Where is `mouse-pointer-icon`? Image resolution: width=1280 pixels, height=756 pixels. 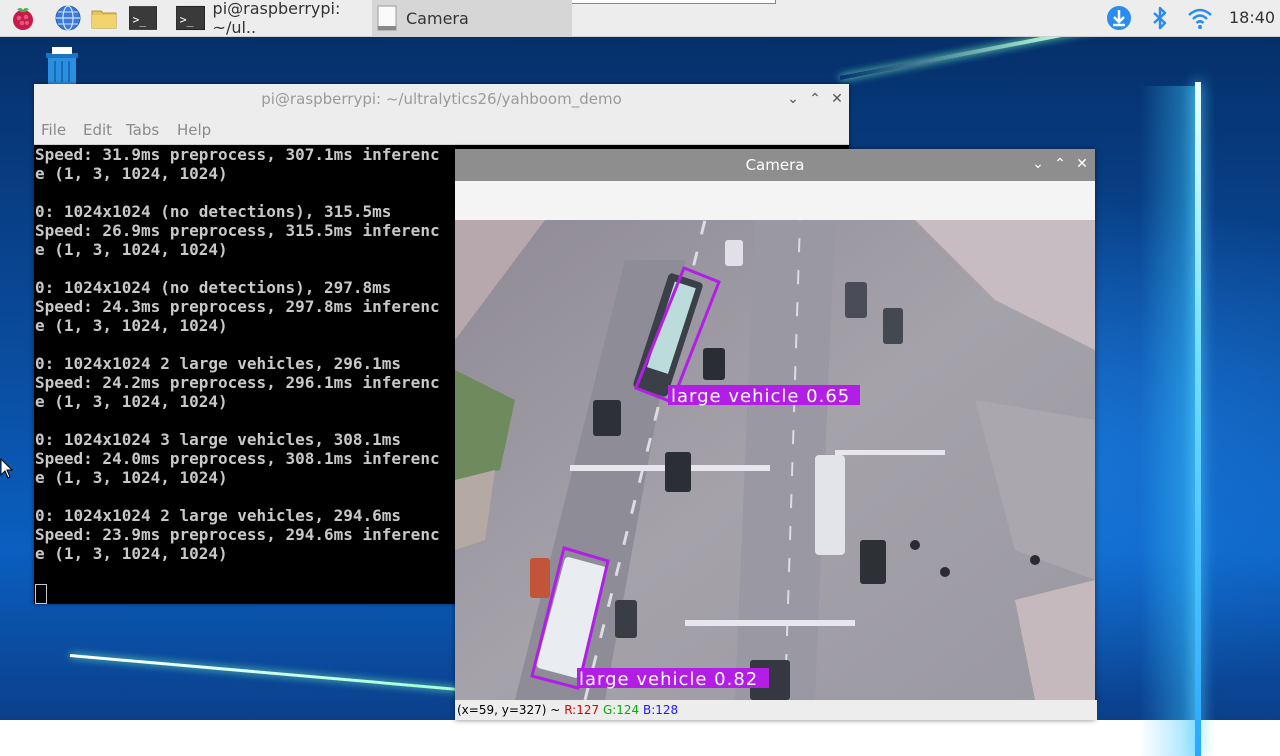
mouse-pointer-icon is located at coordinates (7, 468).